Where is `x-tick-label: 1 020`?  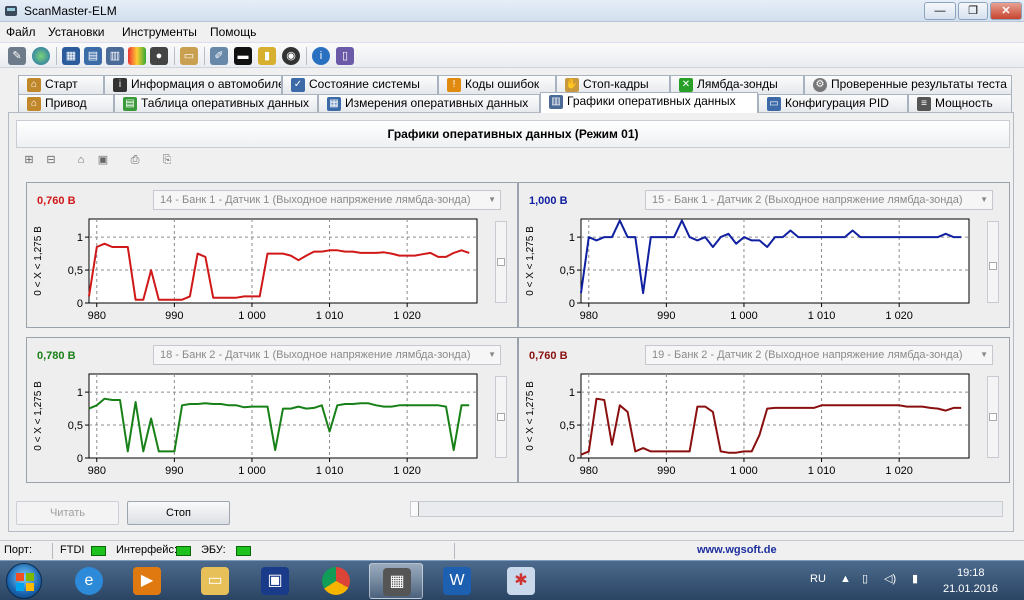
x-tick-label: 1 020 is located at coordinates (407, 471).